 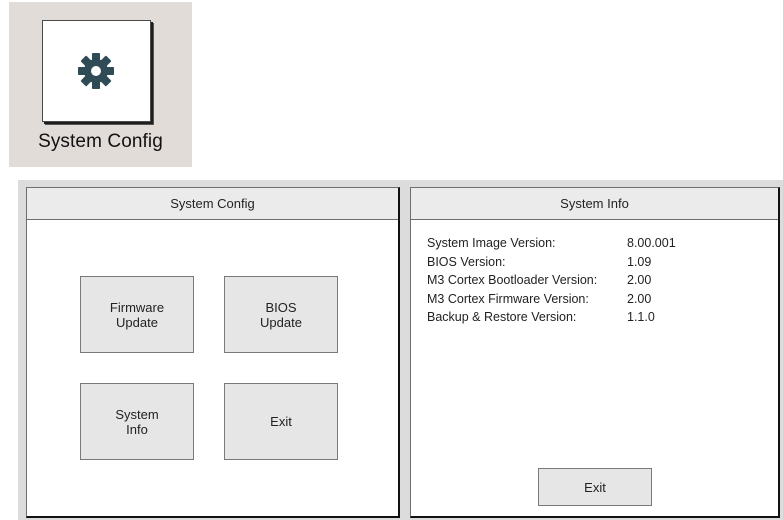 What do you see at coordinates (597, 245) in the screenshot?
I see `version-row: System Image Version: 8.00.001` at bounding box center [597, 245].